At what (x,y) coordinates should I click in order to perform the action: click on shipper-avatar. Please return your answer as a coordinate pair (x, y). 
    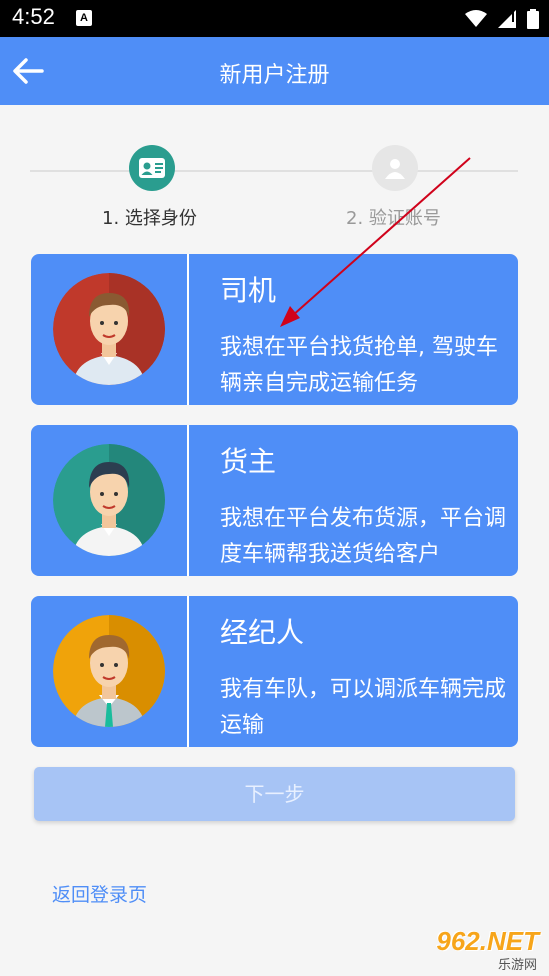
    Looking at the image, I should click on (109, 500).